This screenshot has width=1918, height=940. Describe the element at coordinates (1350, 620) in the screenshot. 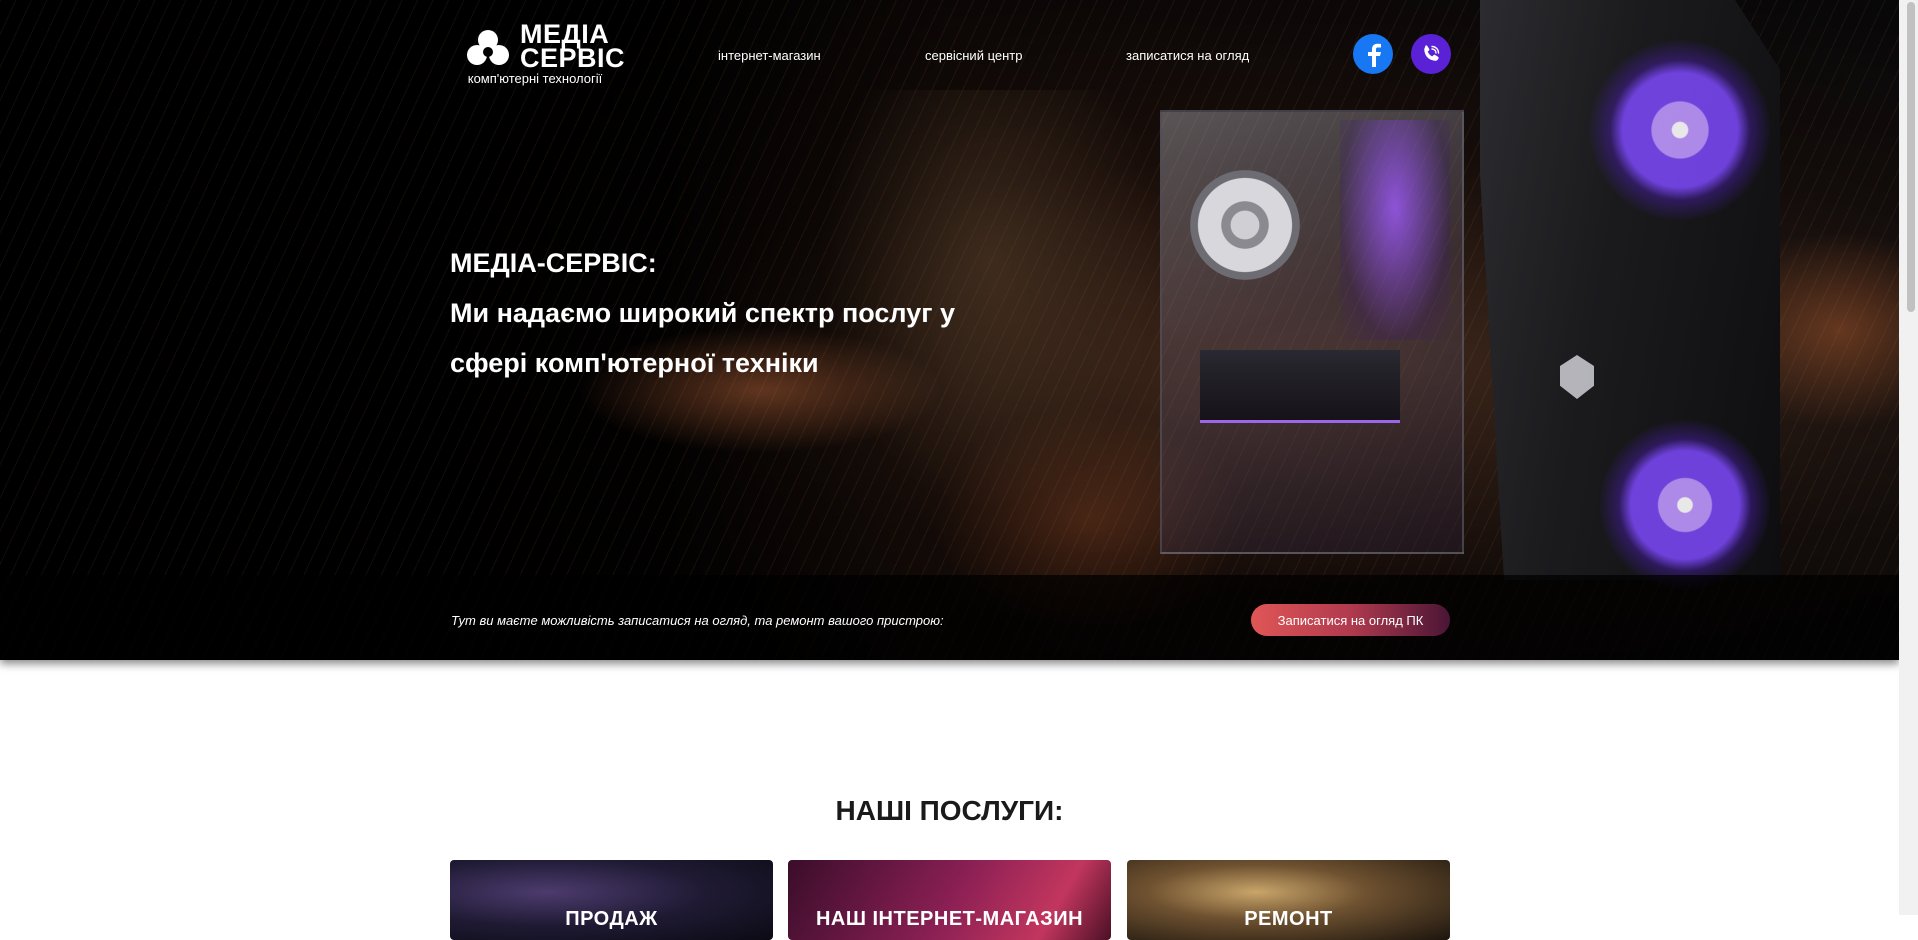

I see `signup-pc-review-button: Записатися на огляд ПК` at that location.